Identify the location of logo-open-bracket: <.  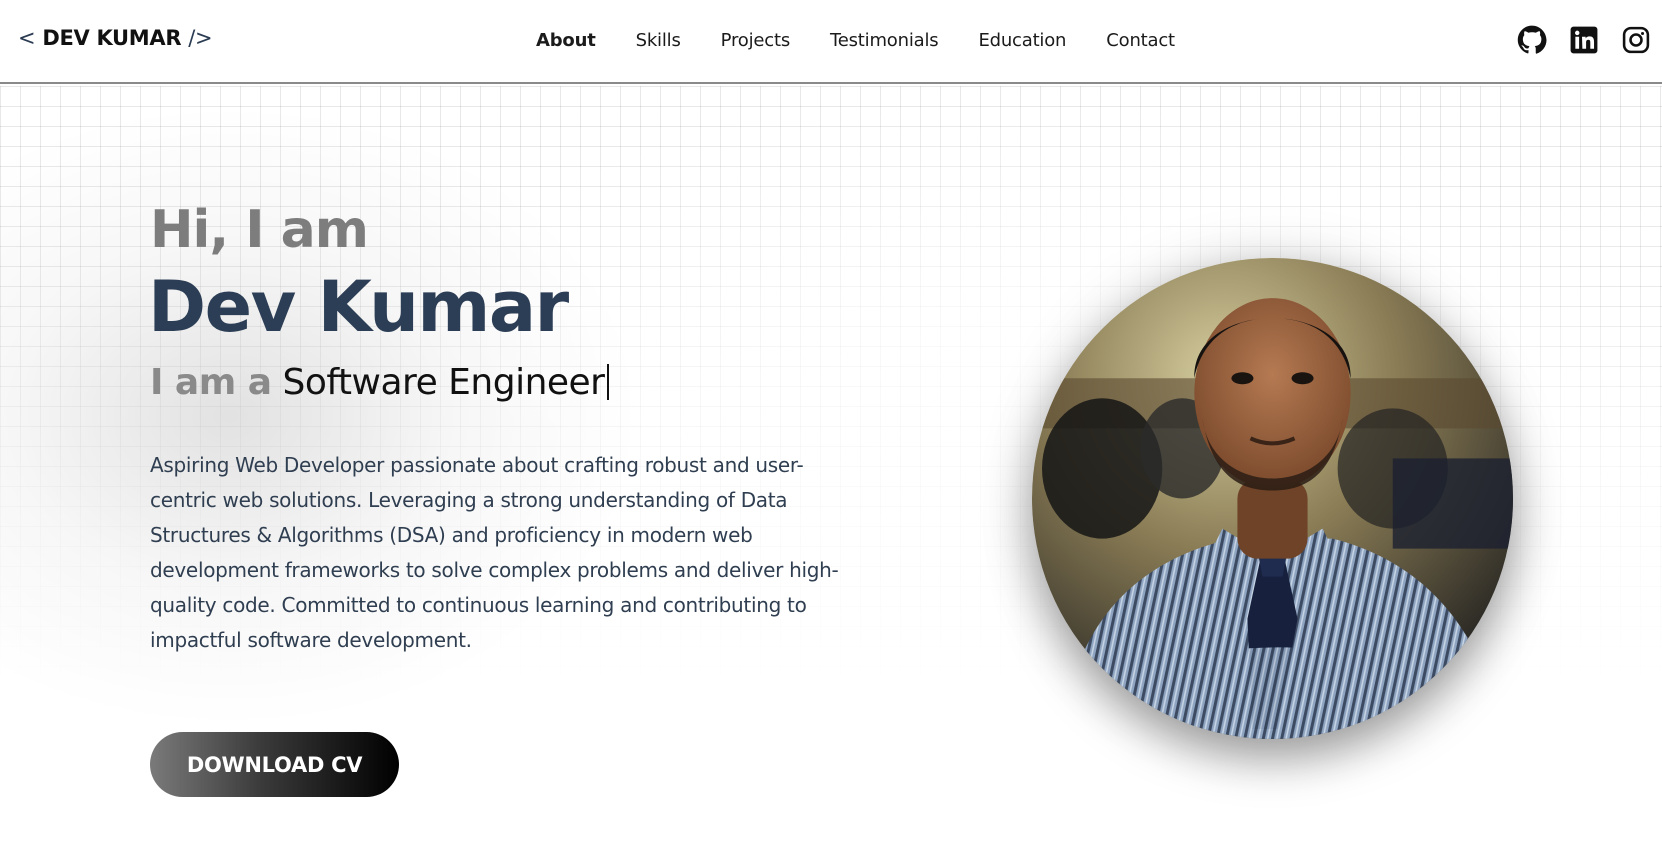
(27, 38).